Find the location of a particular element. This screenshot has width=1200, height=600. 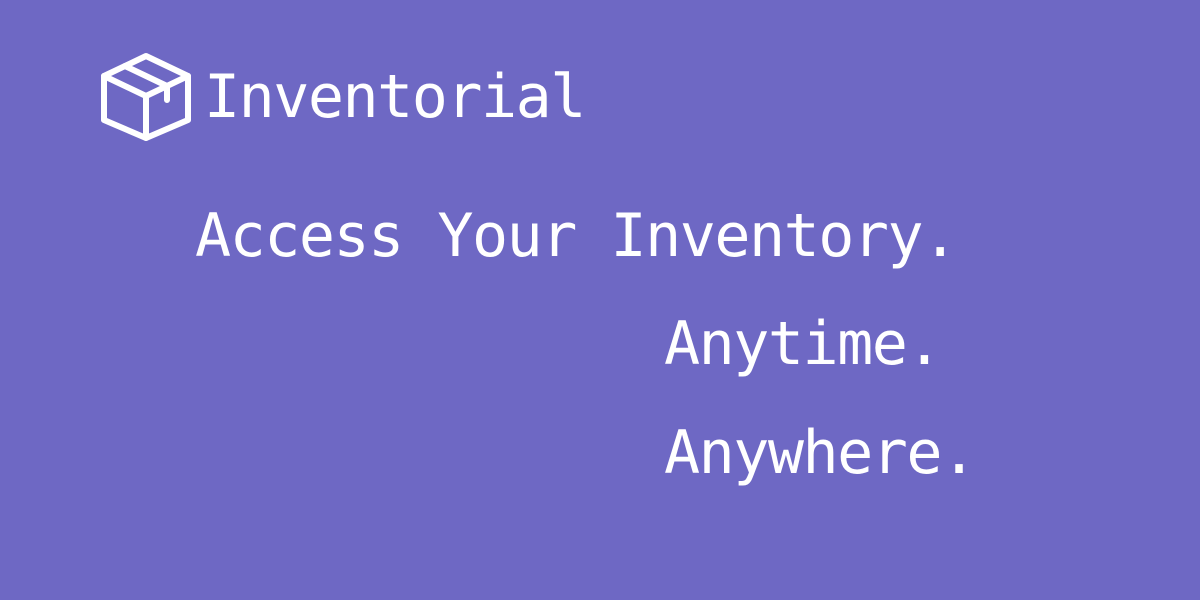

brand-logo: Inventorial is located at coordinates (343, 97).